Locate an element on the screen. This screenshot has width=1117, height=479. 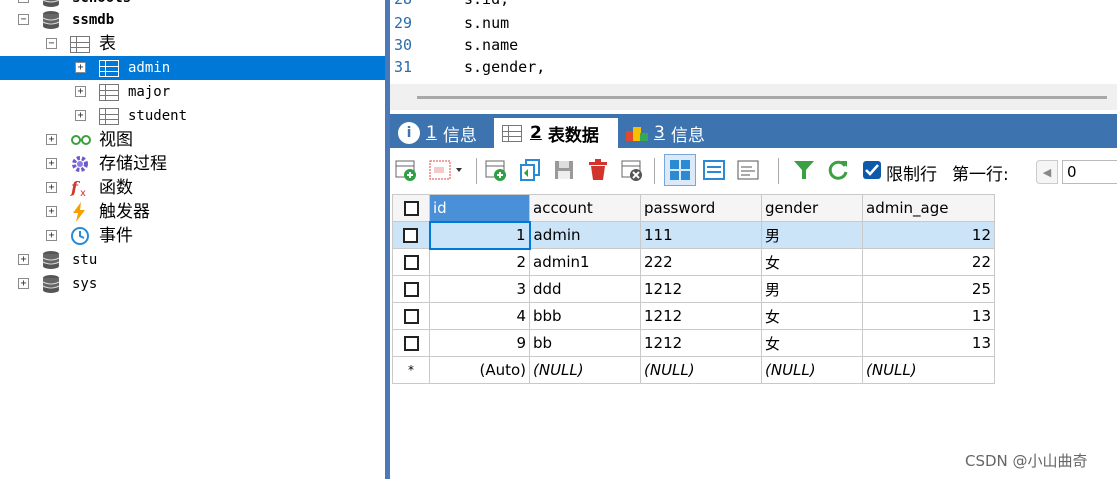
column-header-admin-age: admin_age is located at coordinates (928, 208).